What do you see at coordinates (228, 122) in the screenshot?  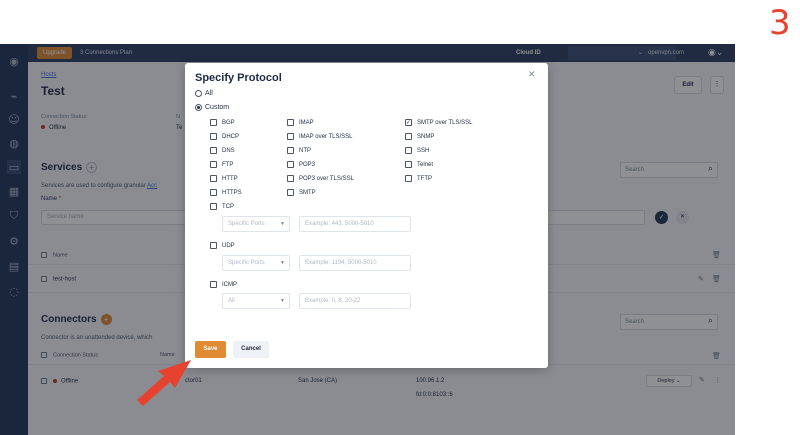 I see `protocol-label: BGP` at bounding box center [228, 122].